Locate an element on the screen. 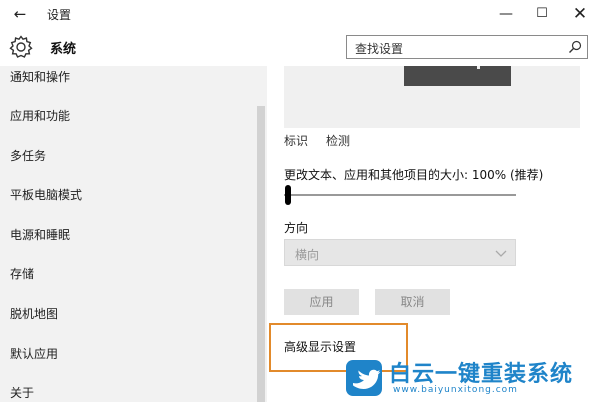 The width and height of the screenshot is (600, 402). sidebar-item-storage: 存储 is located at coordinates (22, 273).